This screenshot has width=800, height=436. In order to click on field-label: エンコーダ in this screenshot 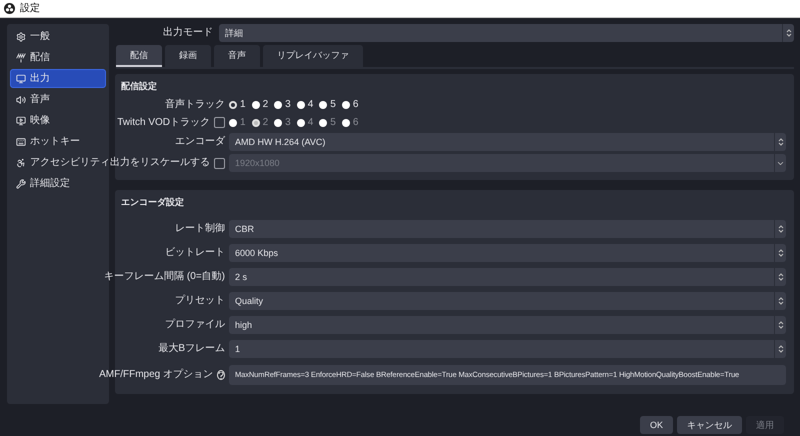, I will do `click(200, 142)`.